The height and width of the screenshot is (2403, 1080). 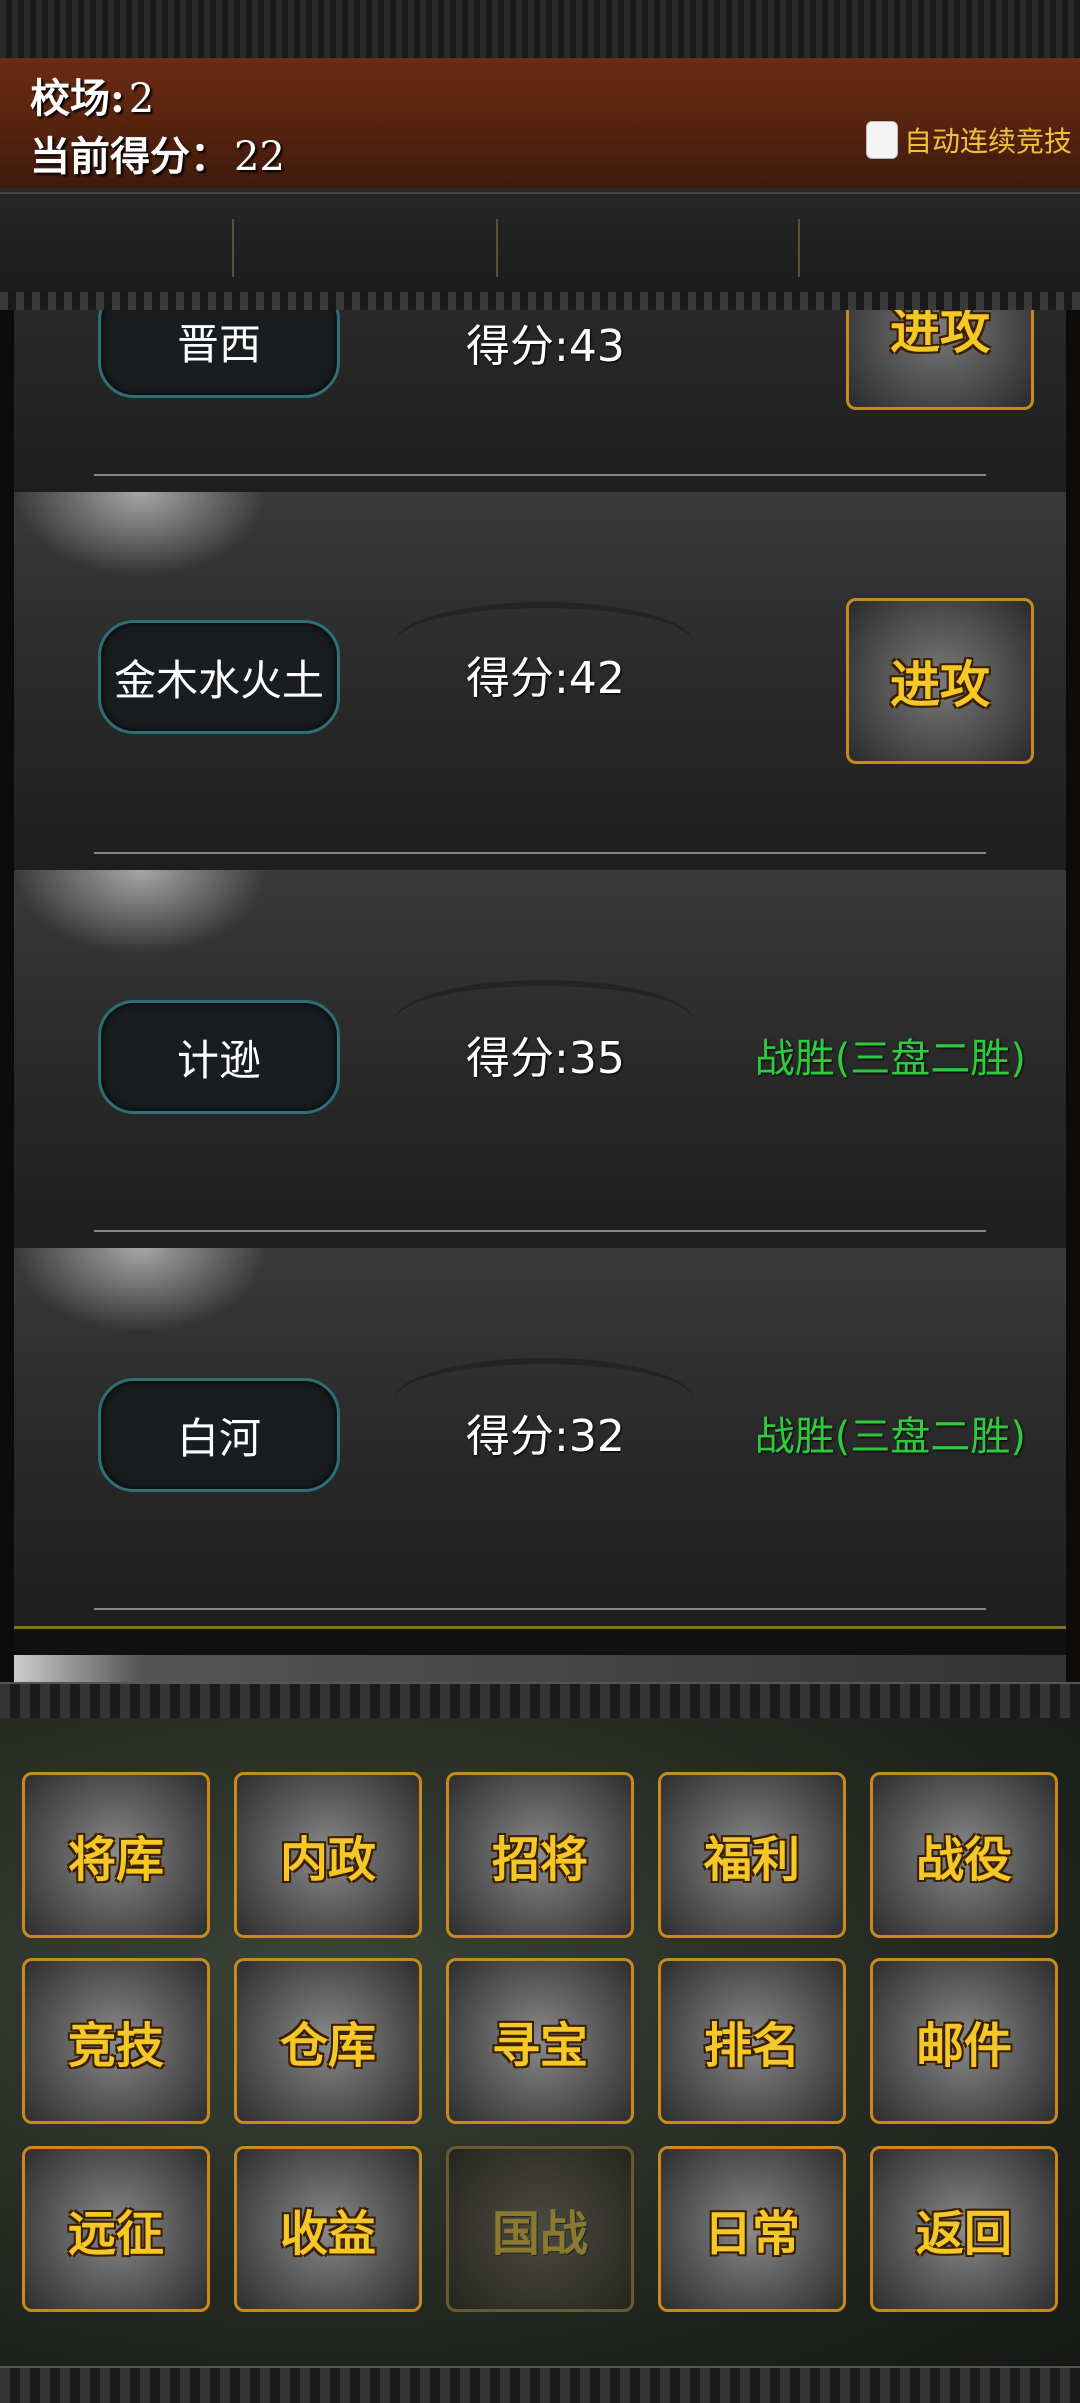 I want to click on arena-value: 2, so click(x=141, y=99).